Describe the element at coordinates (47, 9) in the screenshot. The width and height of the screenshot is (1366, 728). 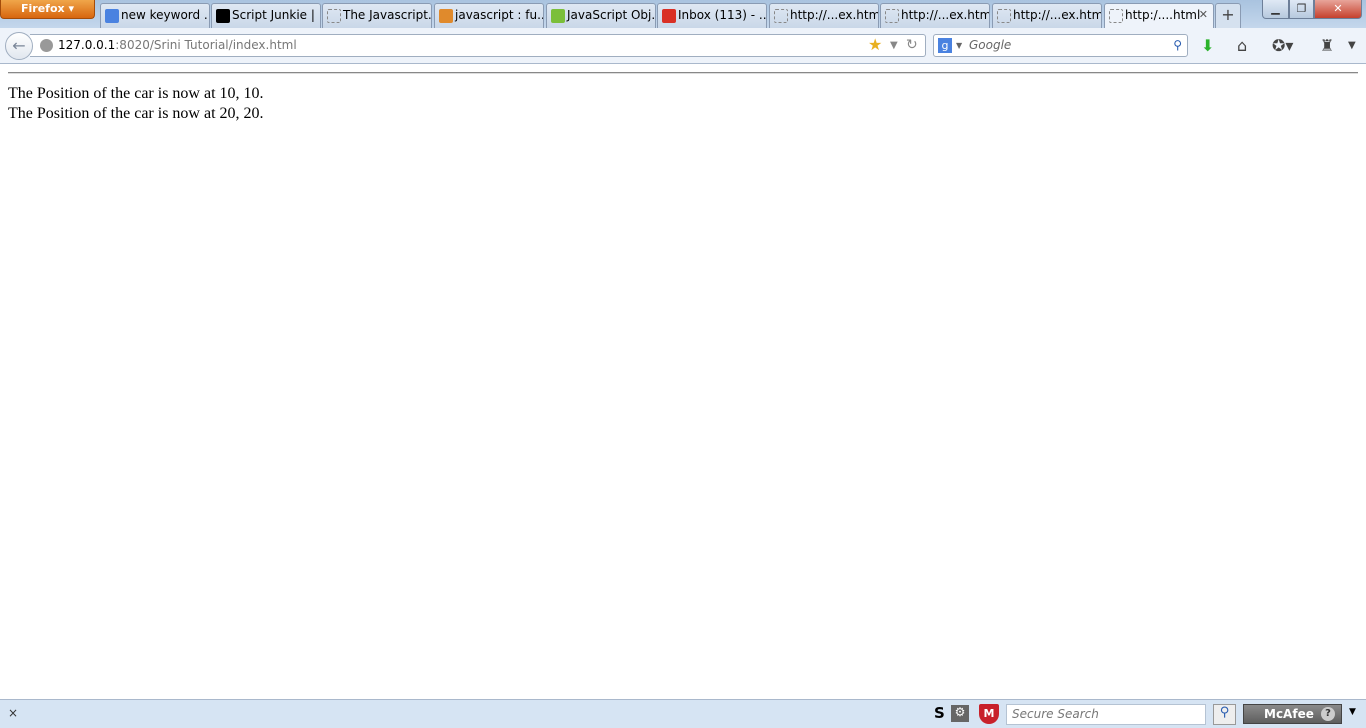
I see `firefox-menu-button: Firefox ▾` at that location.